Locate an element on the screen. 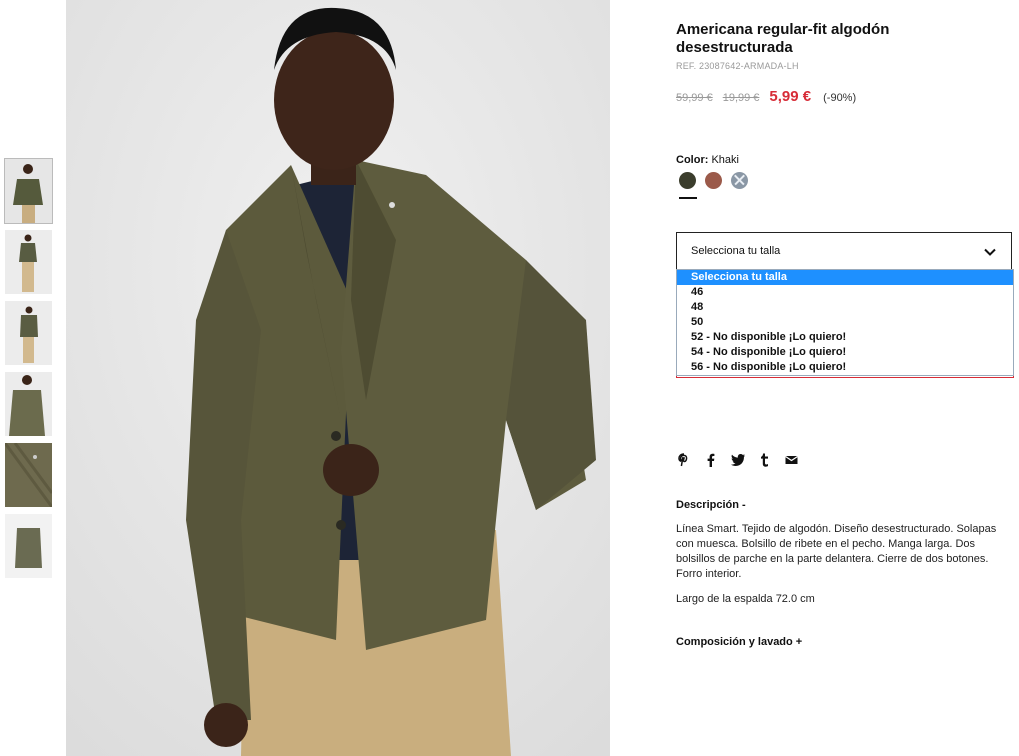  previous-price: 19,99 € is located at coordinates (741, 98).